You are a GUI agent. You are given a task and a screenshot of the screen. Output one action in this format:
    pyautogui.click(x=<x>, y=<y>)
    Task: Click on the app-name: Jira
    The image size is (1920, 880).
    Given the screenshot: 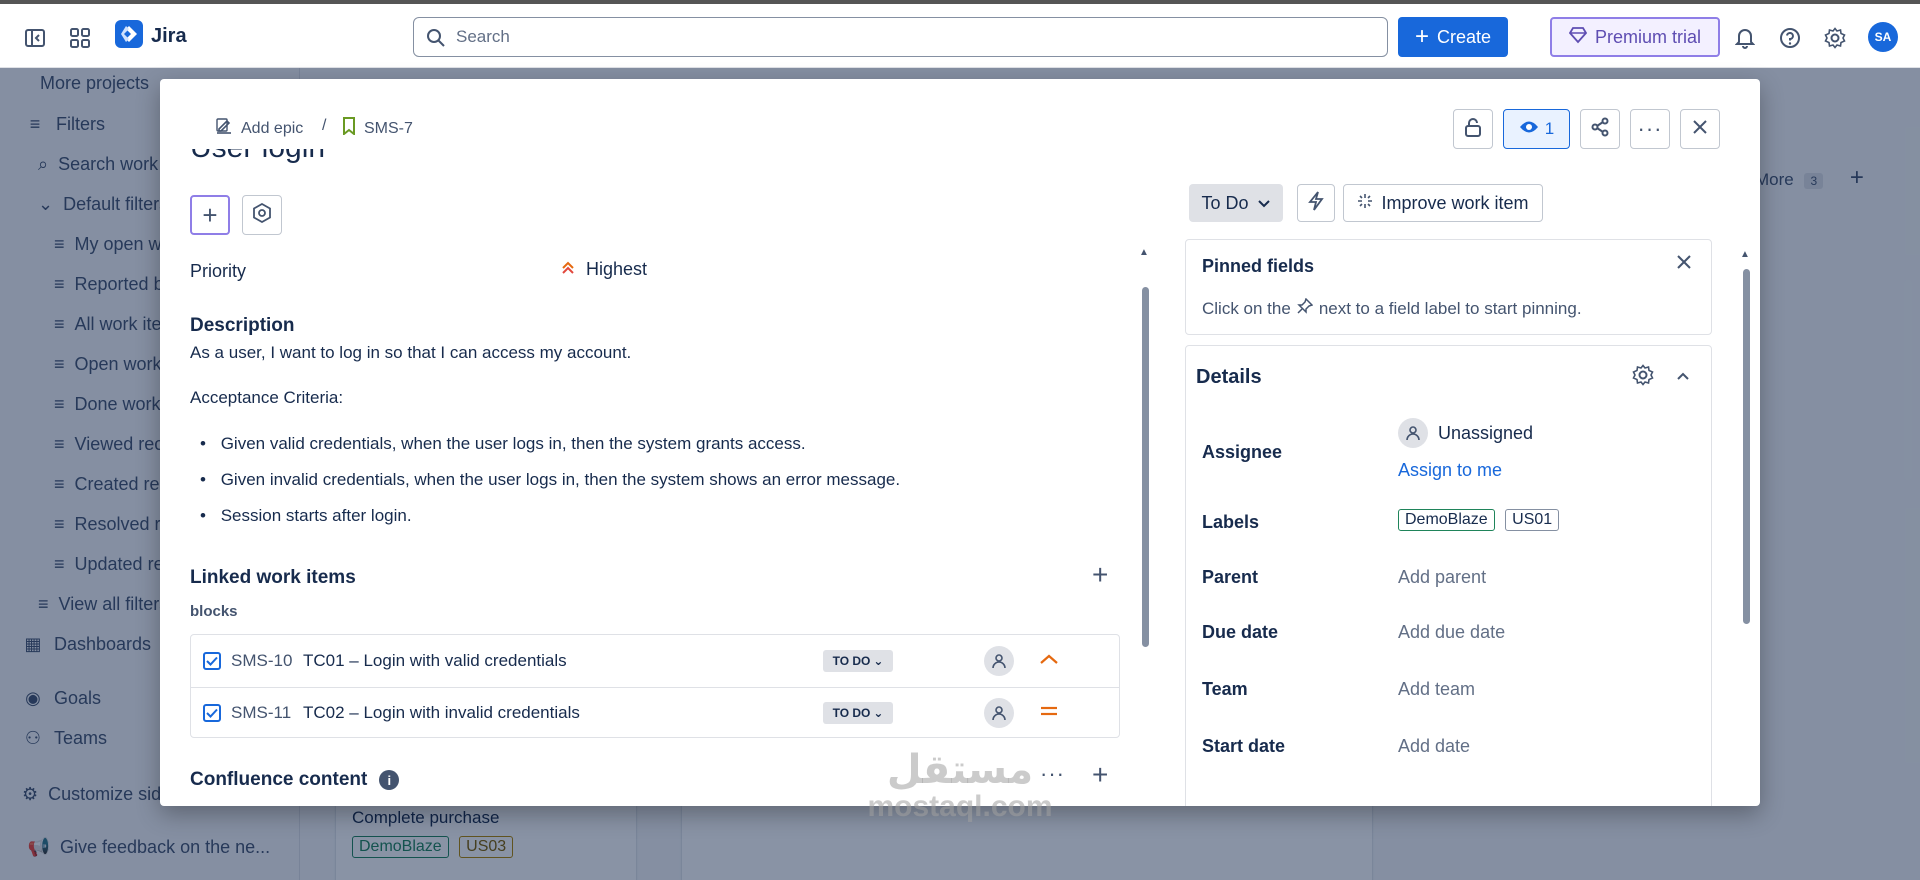 What is the action you would take?
    pyautogui.click(x=169, y=36)
    